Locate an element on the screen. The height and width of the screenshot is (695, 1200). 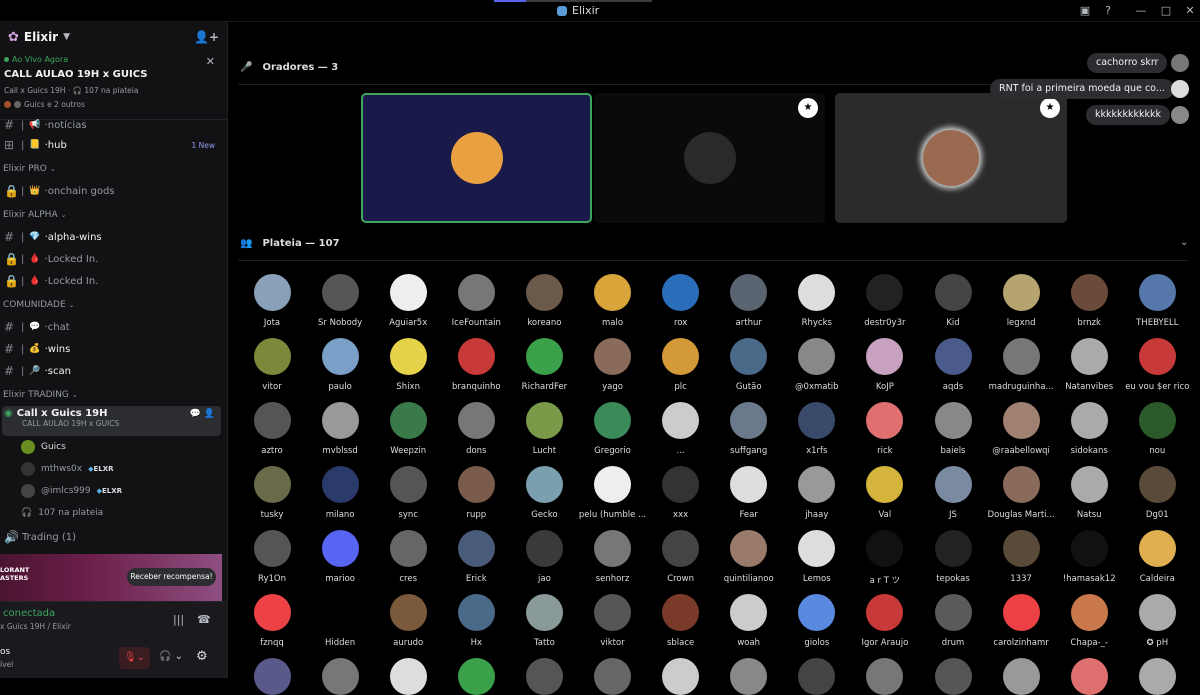
audience-member: Hx is located at coordinates (476, 621).